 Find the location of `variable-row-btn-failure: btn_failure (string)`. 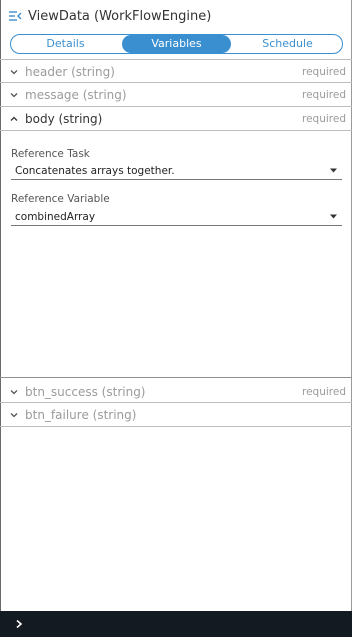

variable-row-btn-failure: btn_failure (string) is located at coordinates (176, 415).